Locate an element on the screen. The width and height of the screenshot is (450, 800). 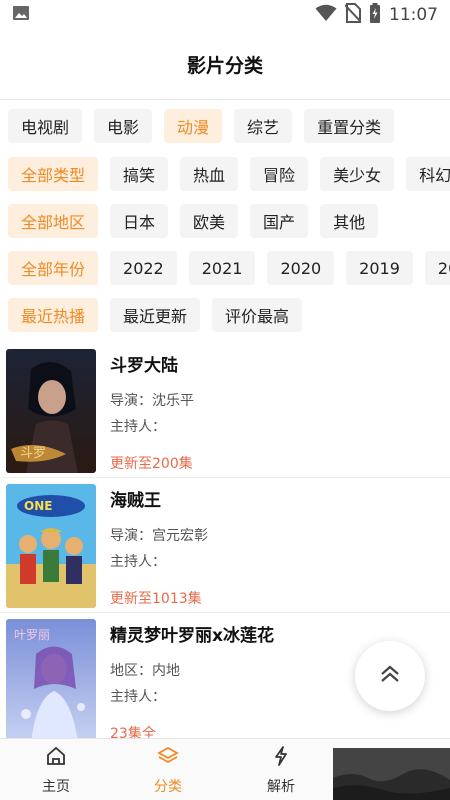
poster-image: ONE is located at coordinates (51, 546).